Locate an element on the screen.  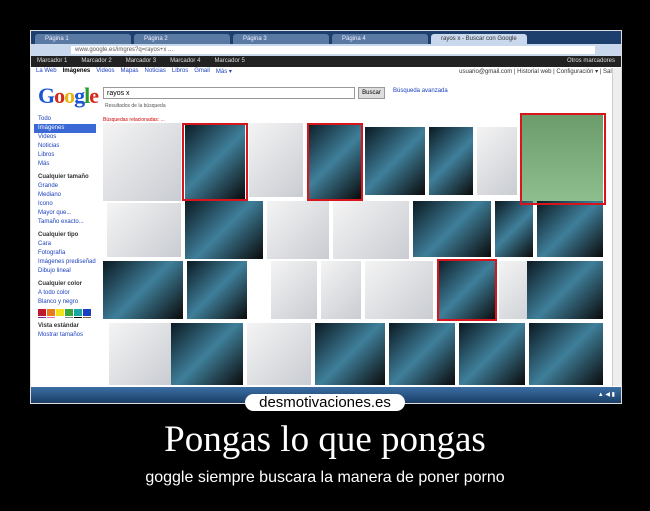
color-filter: A todo color is located at coordinates (65, 293).